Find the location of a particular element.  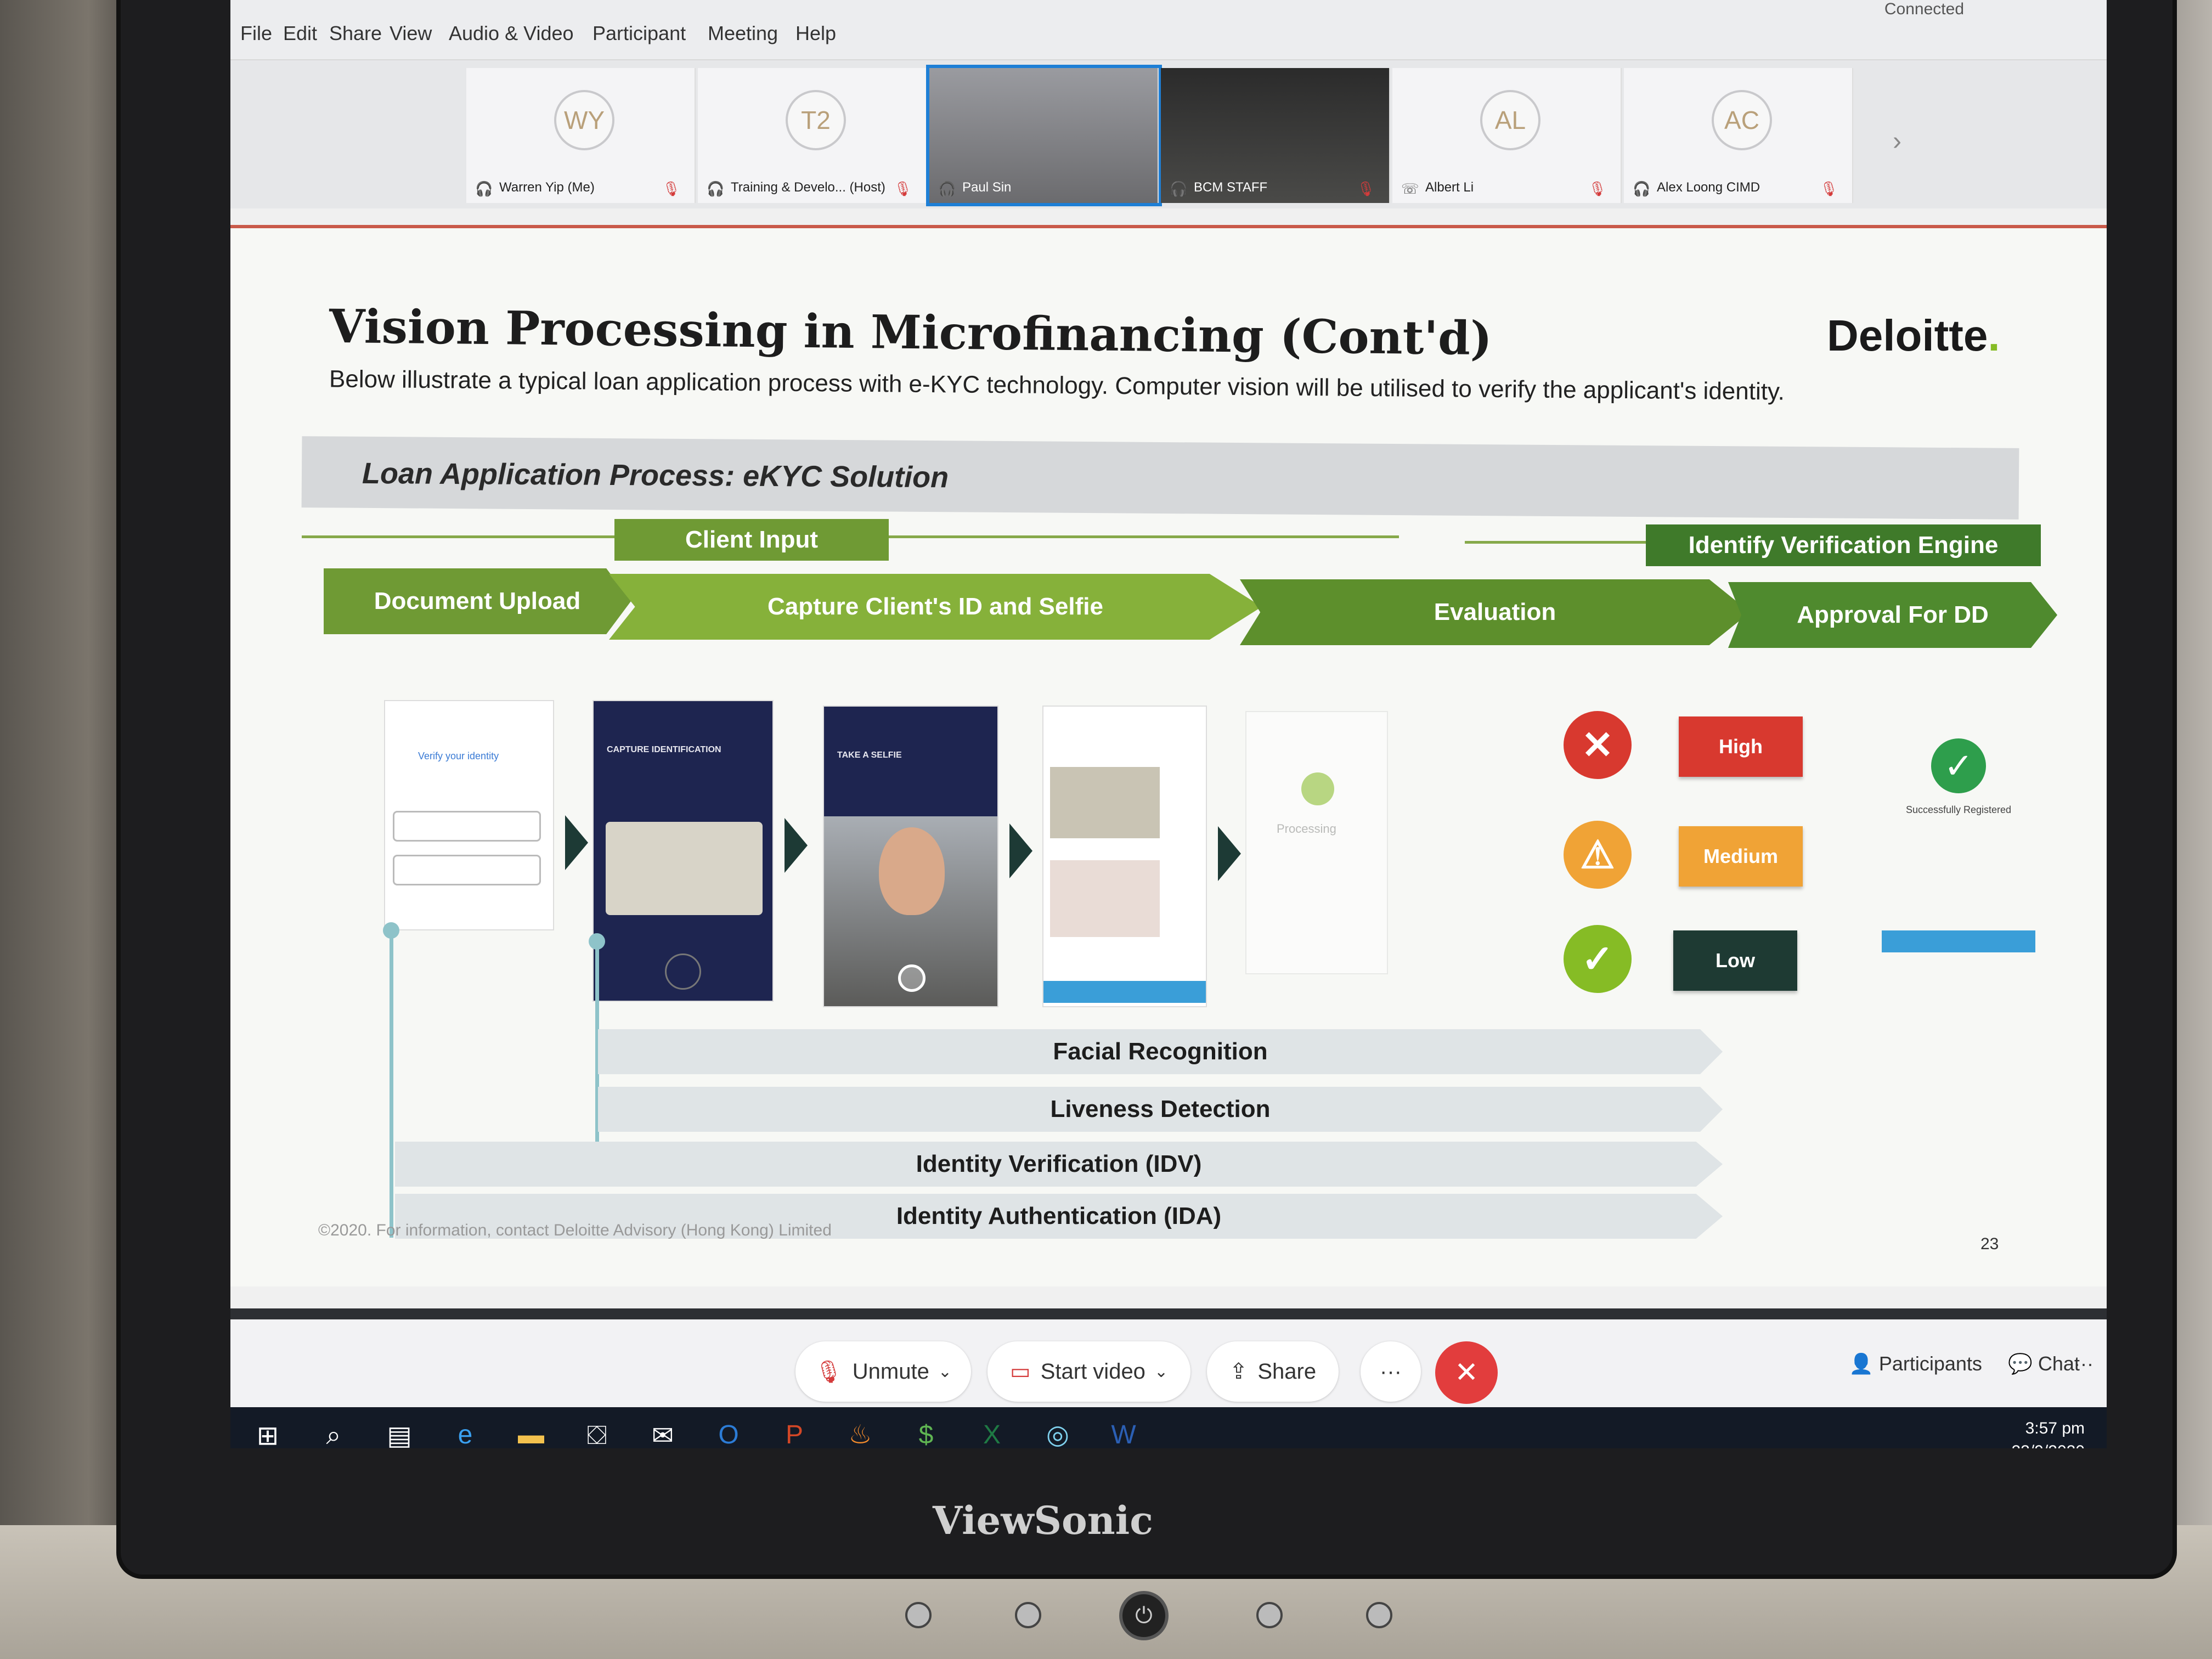

selfie-caption: TAKE A SELFIE is located at coordinates (869, 756).